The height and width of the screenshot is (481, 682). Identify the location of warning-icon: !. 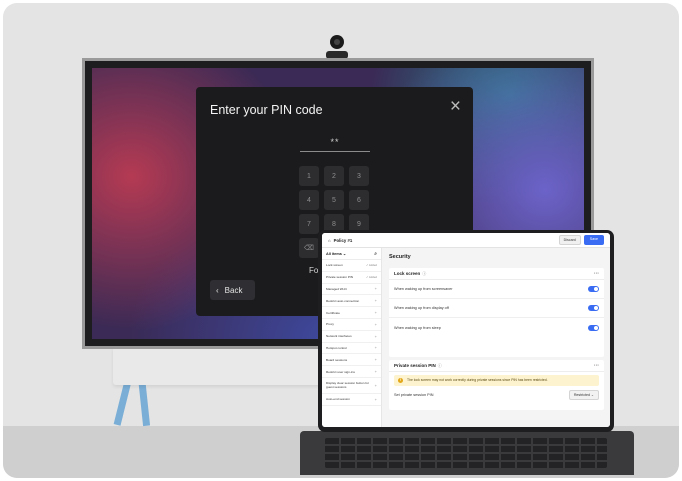
(400, 380).